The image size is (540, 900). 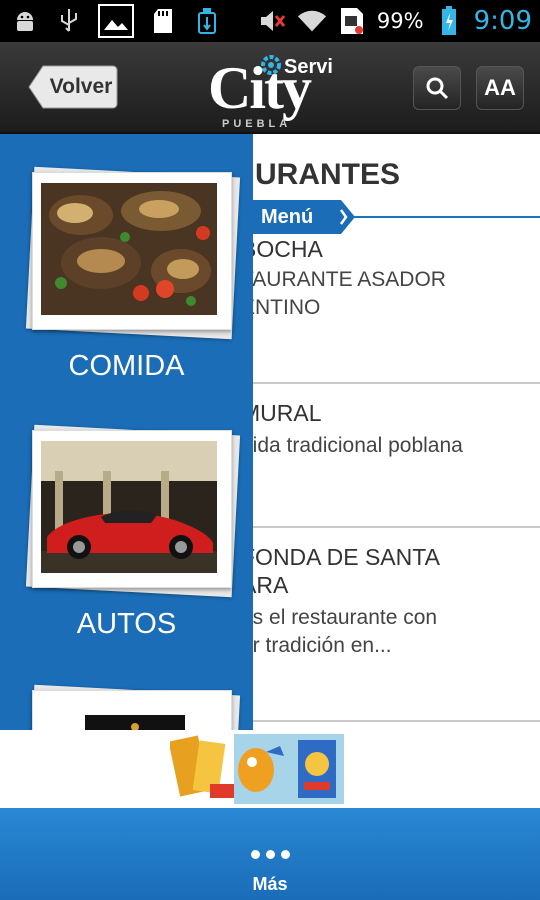 I want to click on image-icon, so click(x=116, y=21).